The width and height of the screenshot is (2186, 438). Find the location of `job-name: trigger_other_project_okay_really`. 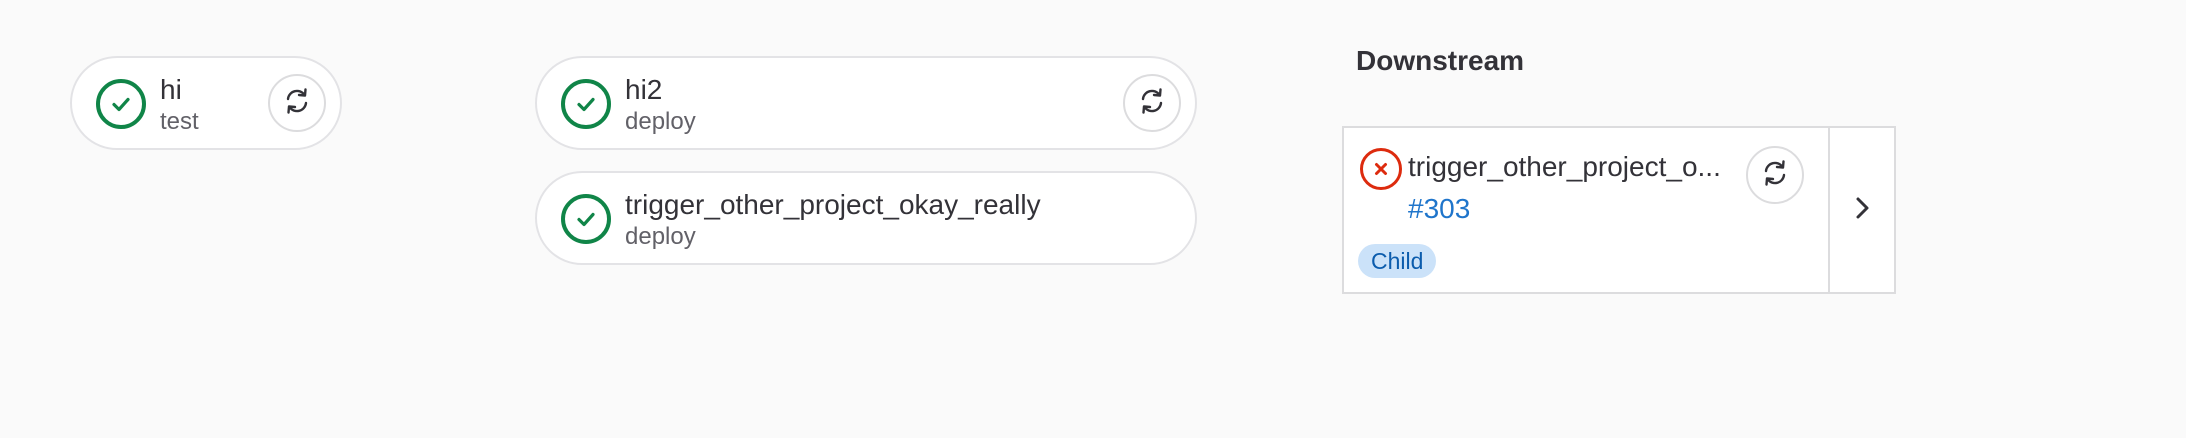

job-name: trigger_other_project_okay_really is located at coordinates (833, 204).